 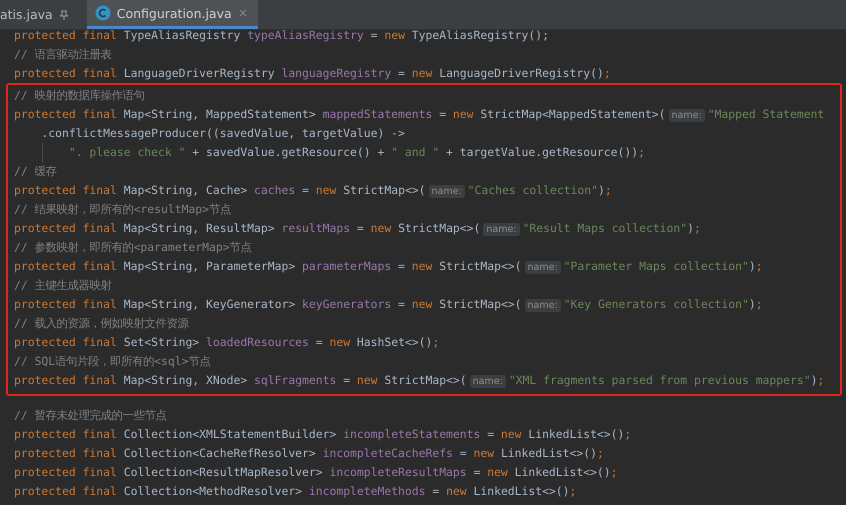 I want to click on code-line: protected final Map<String, XNode> sqlFragments = new StrictMap<>( name: "XML fragments parsed from previous mappers");, so click(x=419, y=381).